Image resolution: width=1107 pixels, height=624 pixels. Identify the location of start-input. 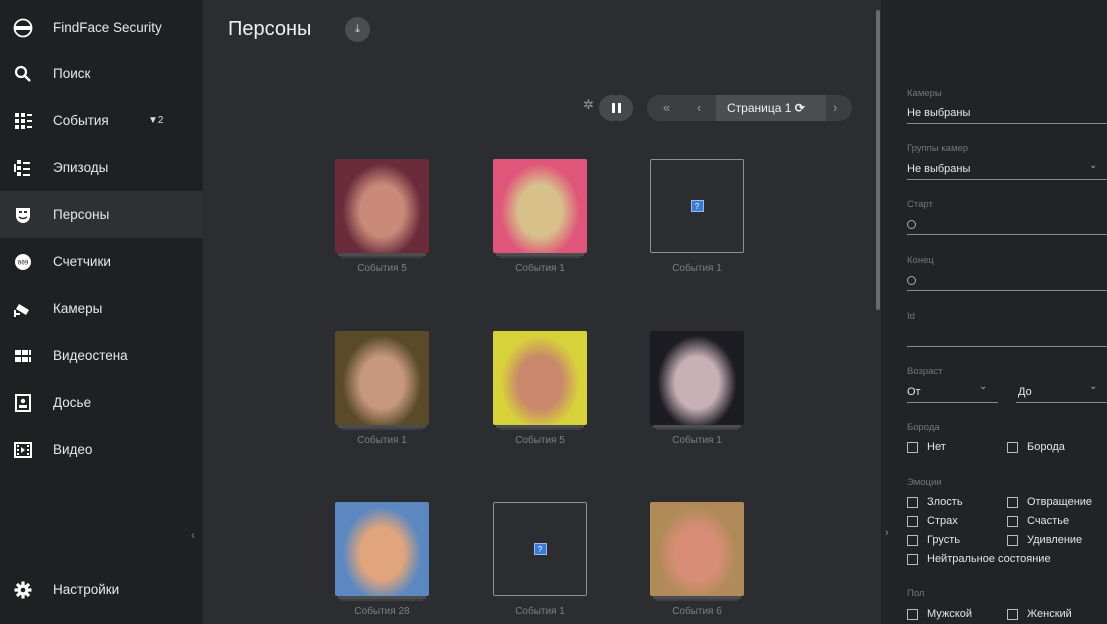
(1007, 234).